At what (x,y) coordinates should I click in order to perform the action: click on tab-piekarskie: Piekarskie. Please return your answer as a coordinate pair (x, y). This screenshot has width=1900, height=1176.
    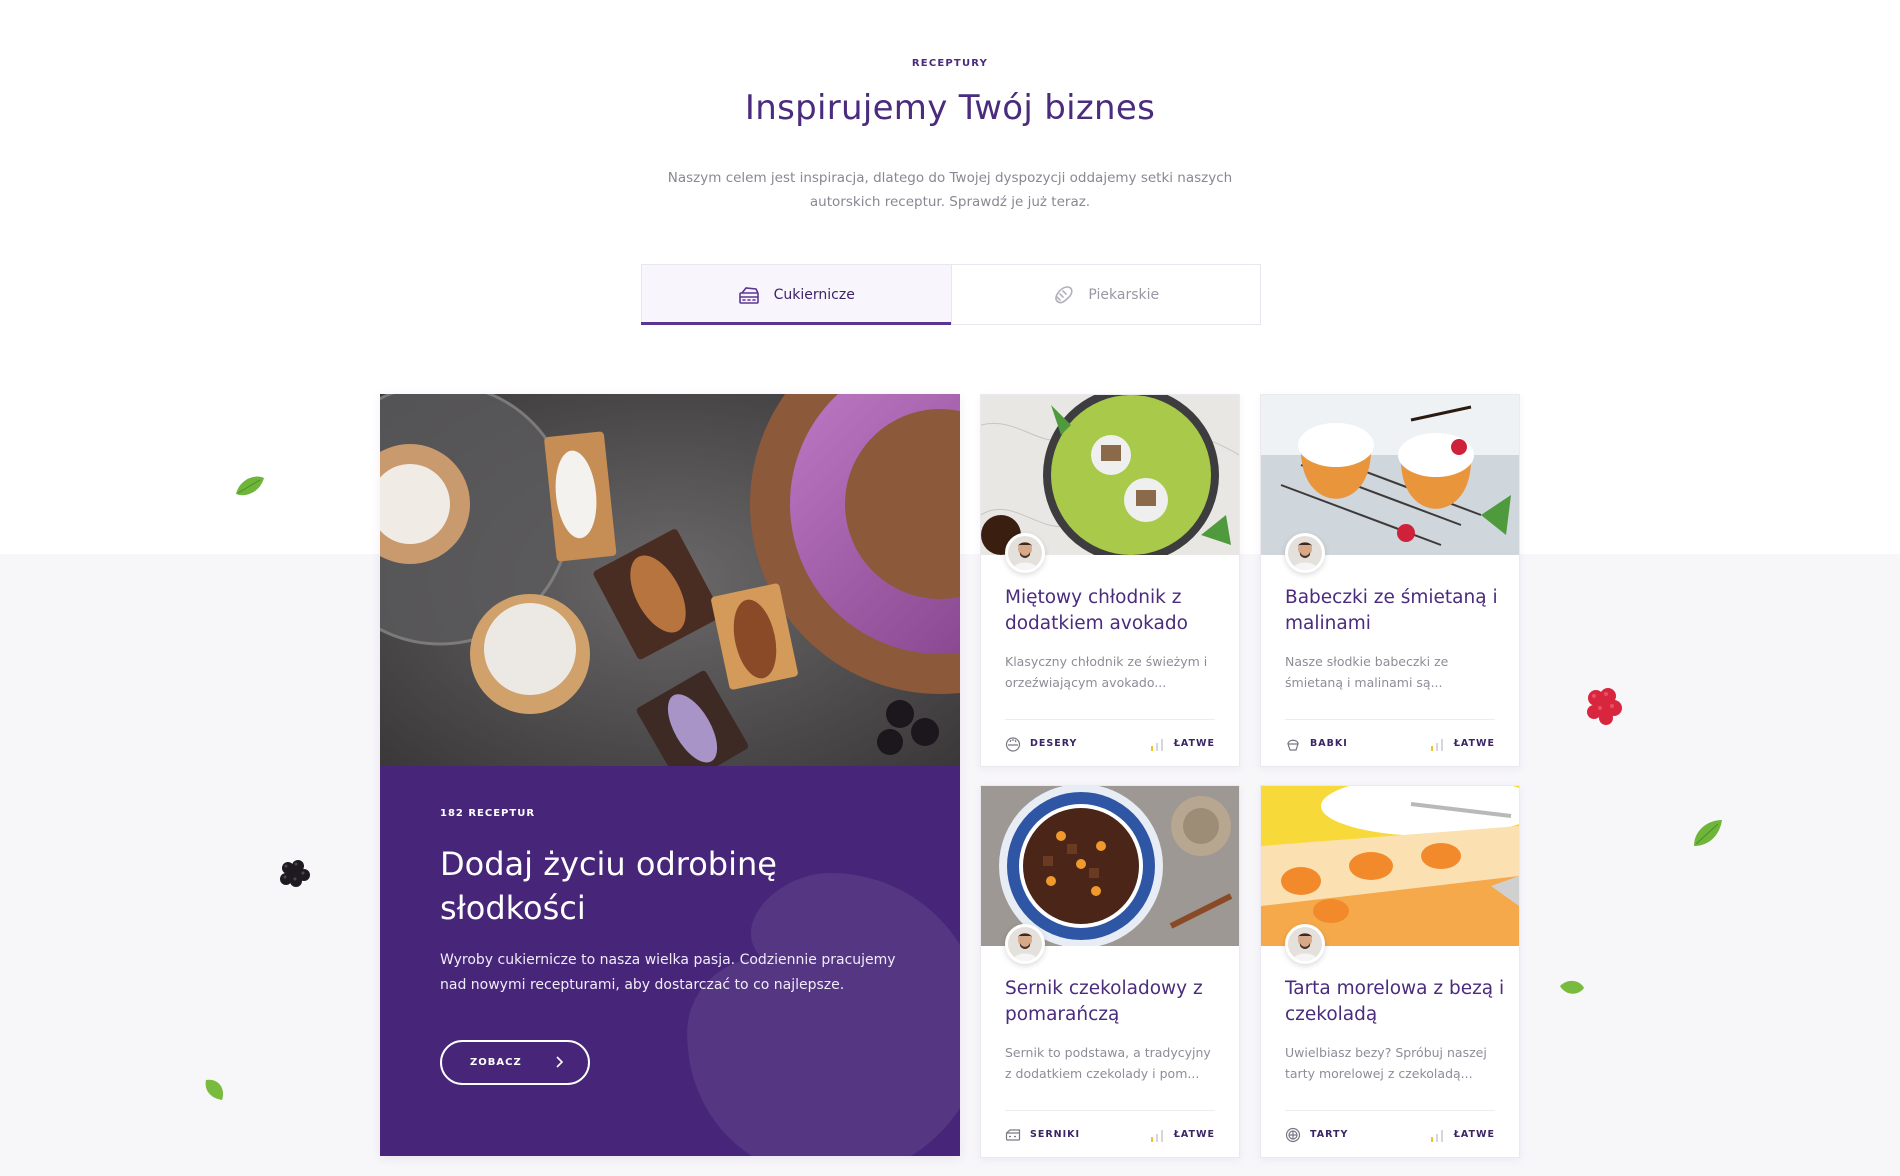
    Looking at the image, I should click on (1105, 294).